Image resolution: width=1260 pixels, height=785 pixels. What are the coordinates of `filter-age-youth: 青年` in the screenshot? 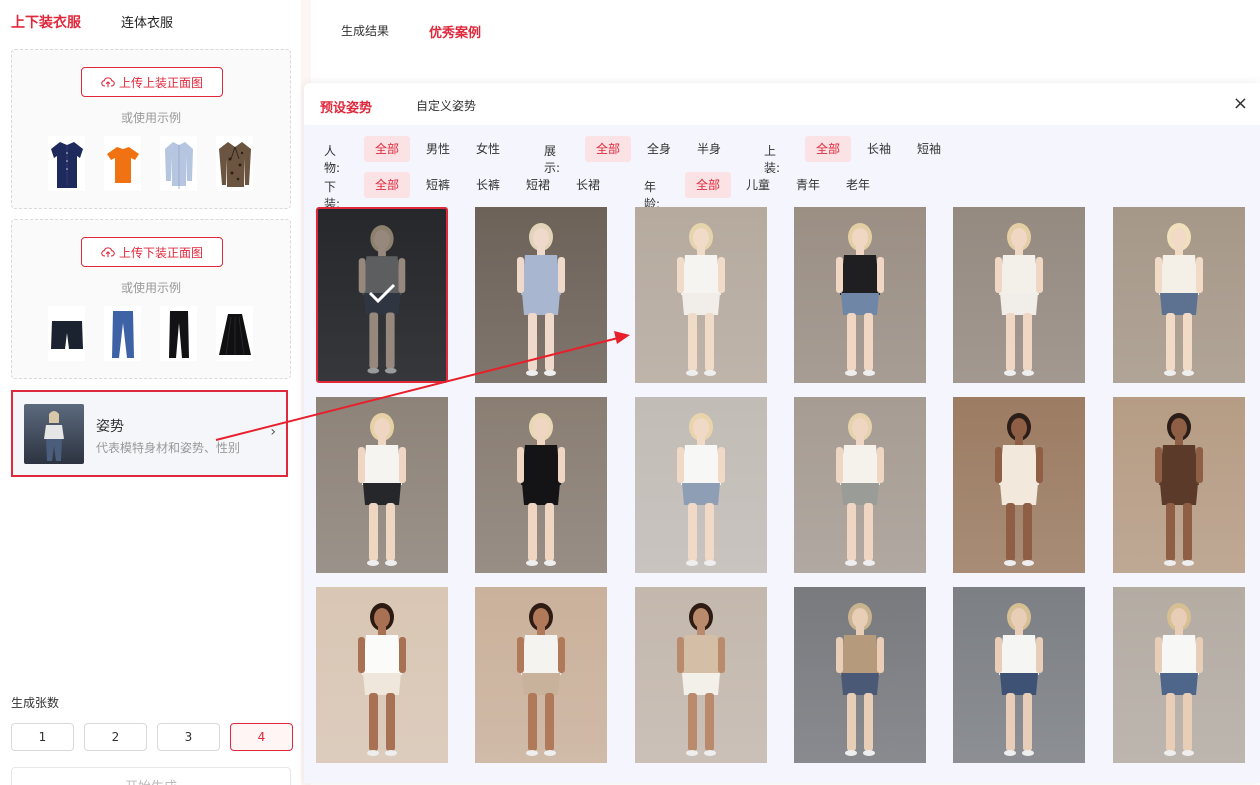 It's located at (808, 185).